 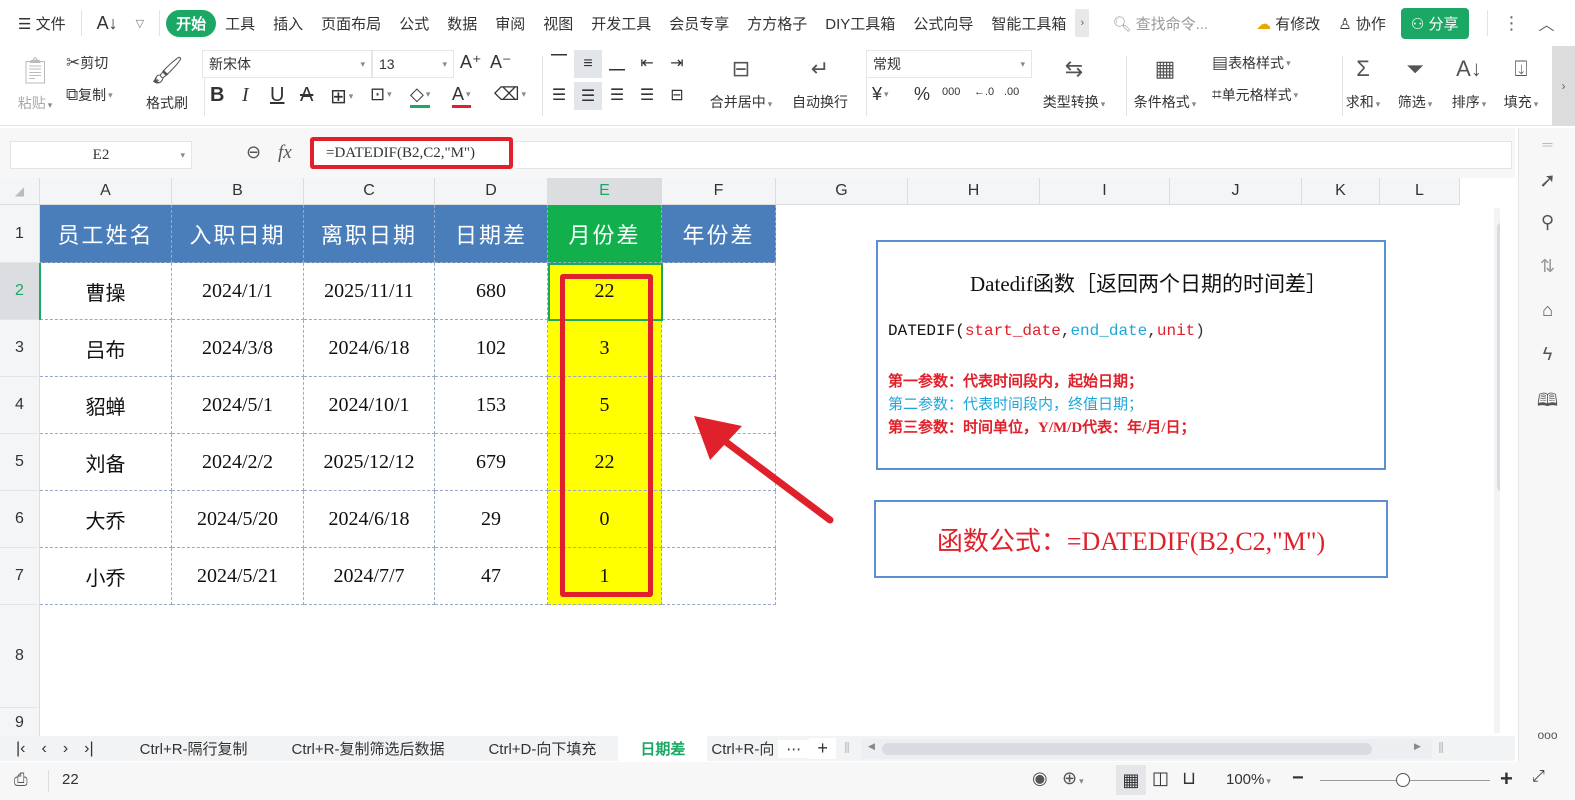 What do you see at coordinates (1547, 180) in the screenshot?
I see `select-cursor-icon: ➚` at bounding box center [1547, 180].